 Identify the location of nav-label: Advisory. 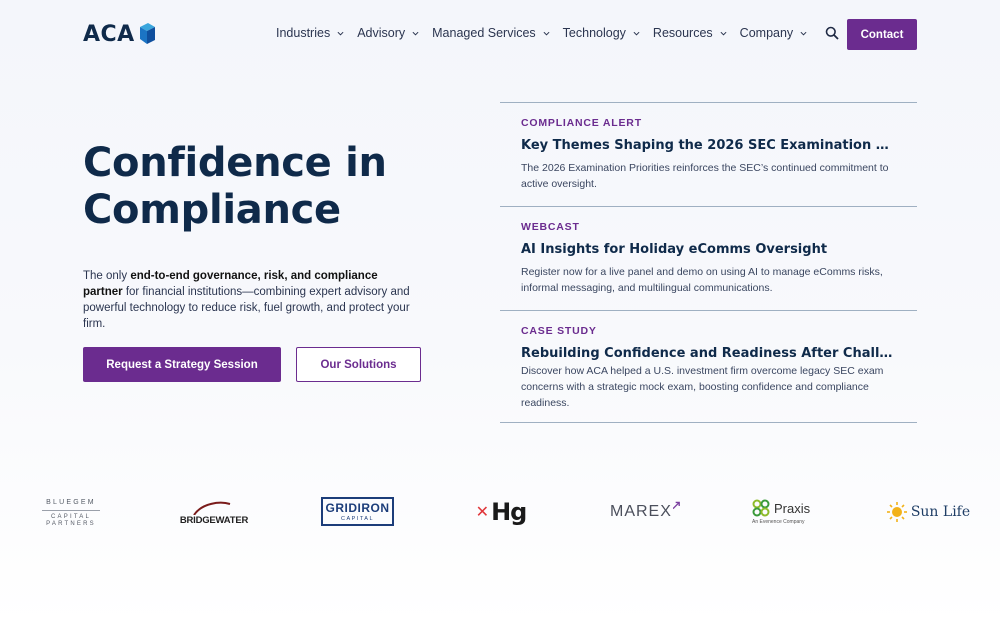
(381, 33).